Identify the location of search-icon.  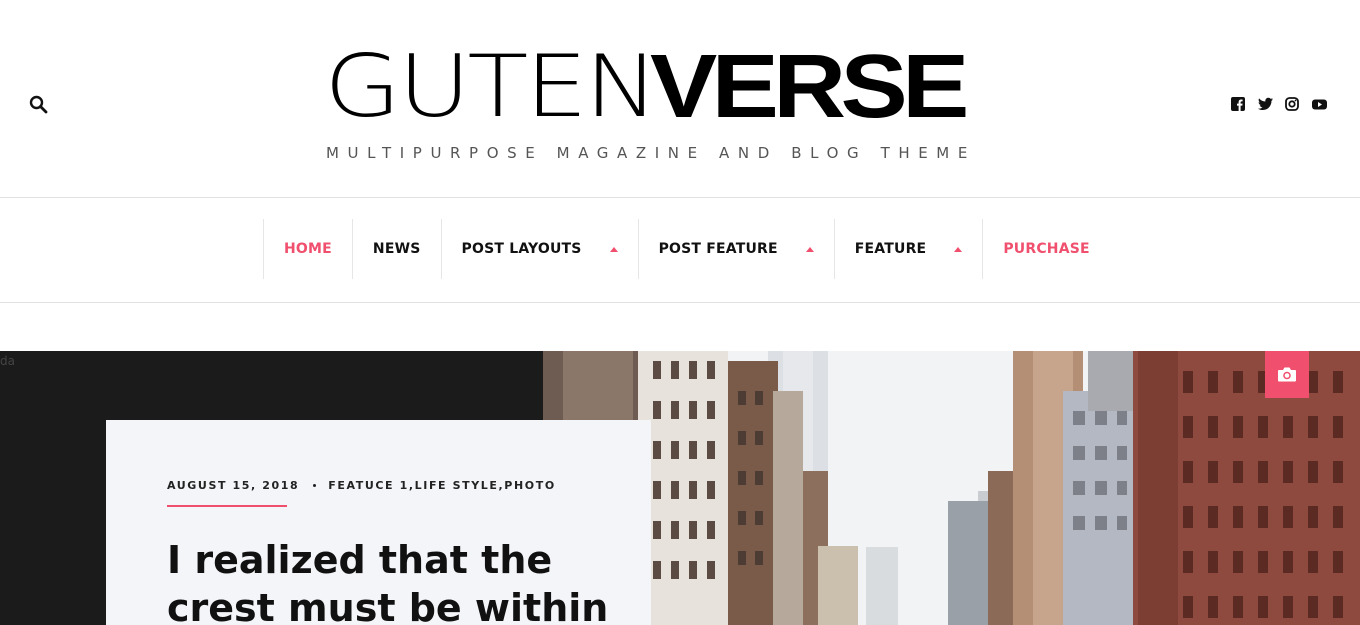
(39, 105).